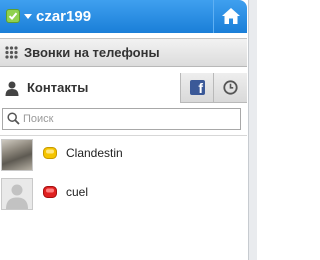 This screenshot has width=320, height=260. I want to click on call-phones-label: Звонки на телефоны, so click(92, 52).